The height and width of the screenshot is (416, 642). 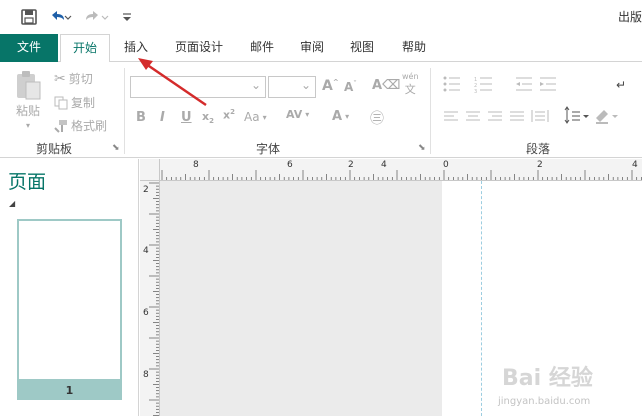 I want to click on character-spacing-button: AV ▾, so click(x=297, y=114).